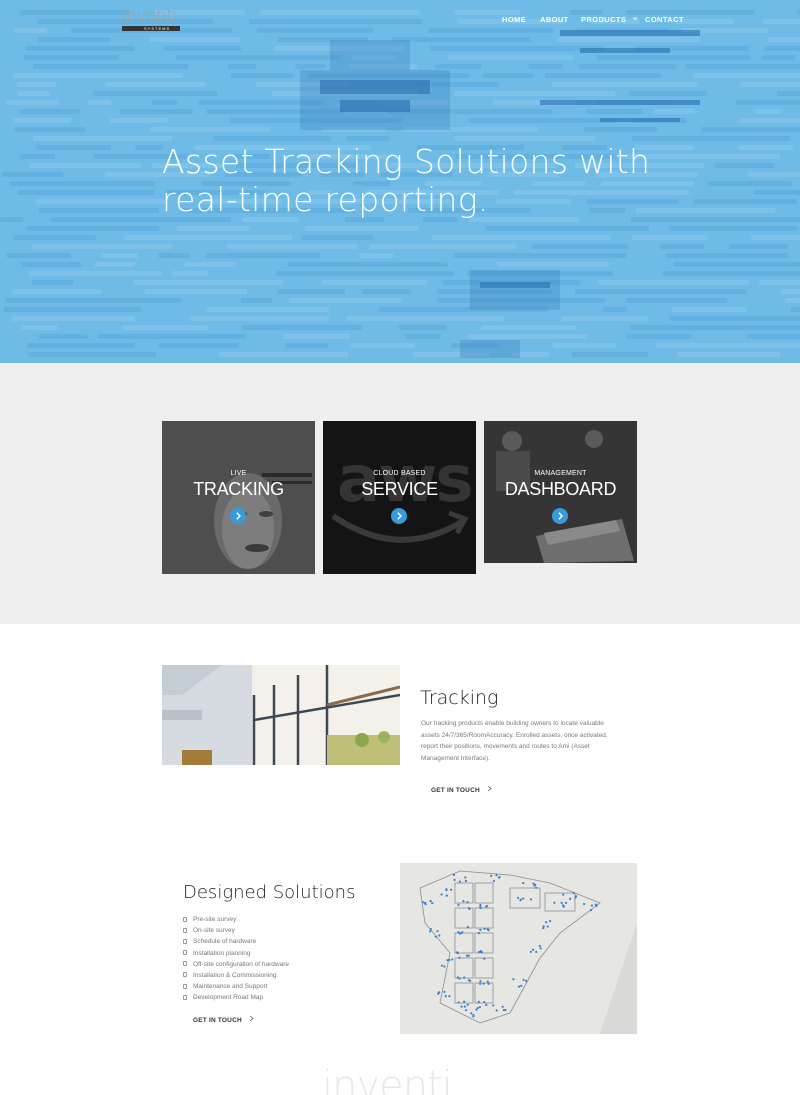 Image resolution: width=800 pixels, height=1095 pixels. Describe the element at coordinates (560, 489) in the screenshot. I see `card-title: DASHBOARD` at that location.